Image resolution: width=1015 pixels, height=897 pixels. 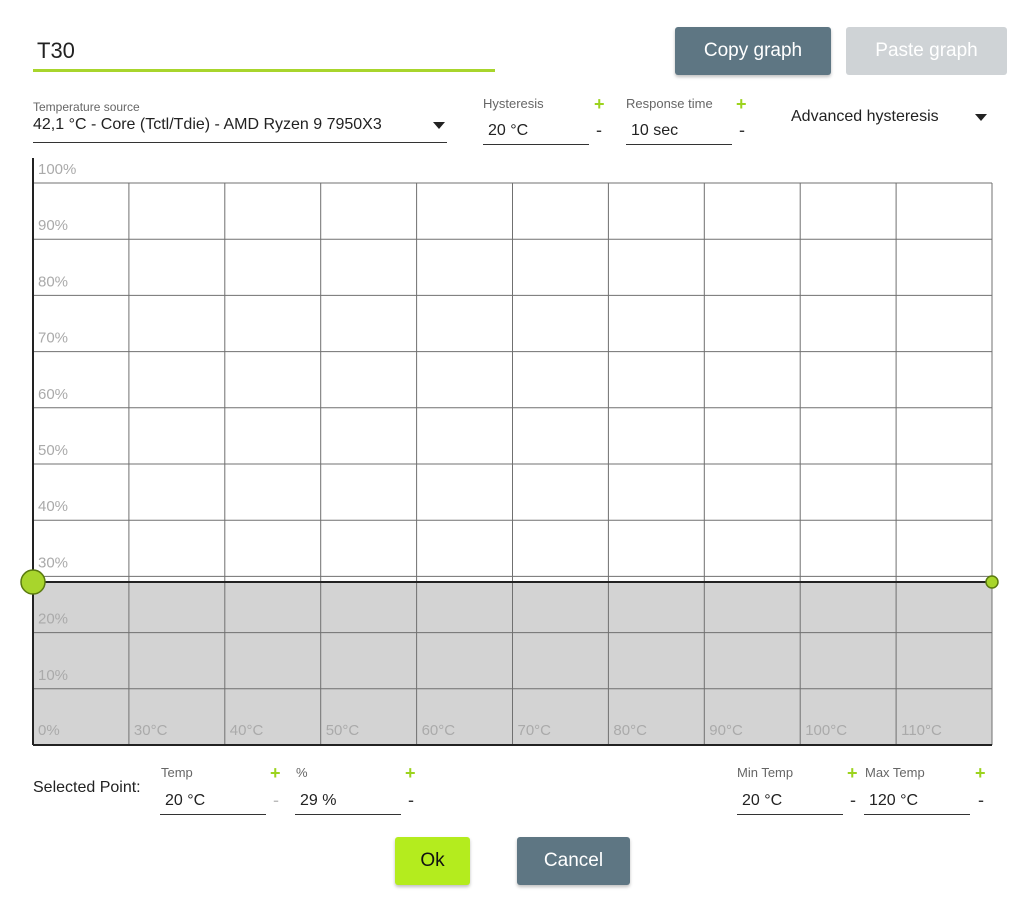 I want to click on y-tick-label: 50%, so click(x=53, y=450).